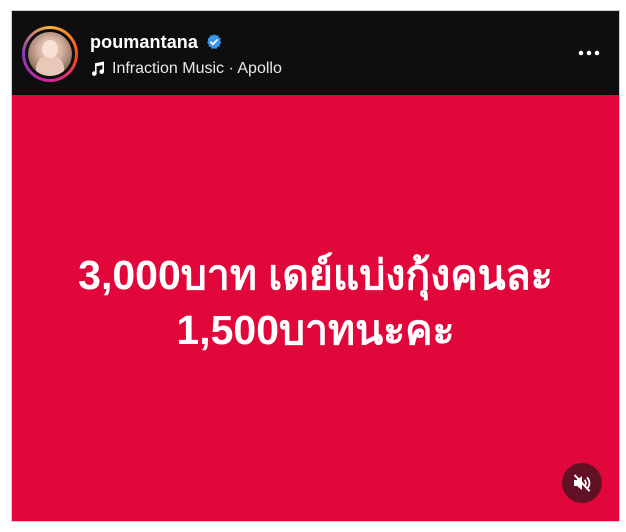 The height and width of the screenshot is (532, 626). I want to click on story-ring, so click(50, 54).